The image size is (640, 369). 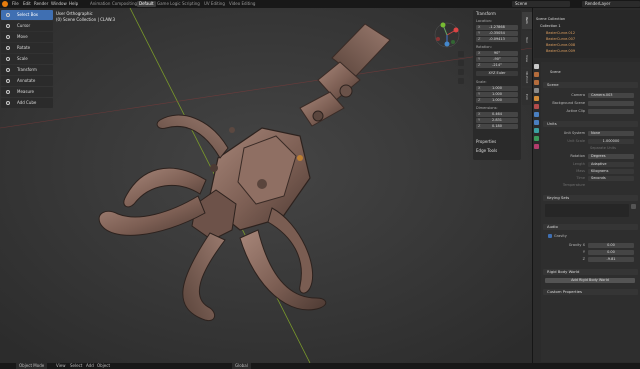 I want to click on gravity-z-field: -9.81, so click(x=611, y=259).